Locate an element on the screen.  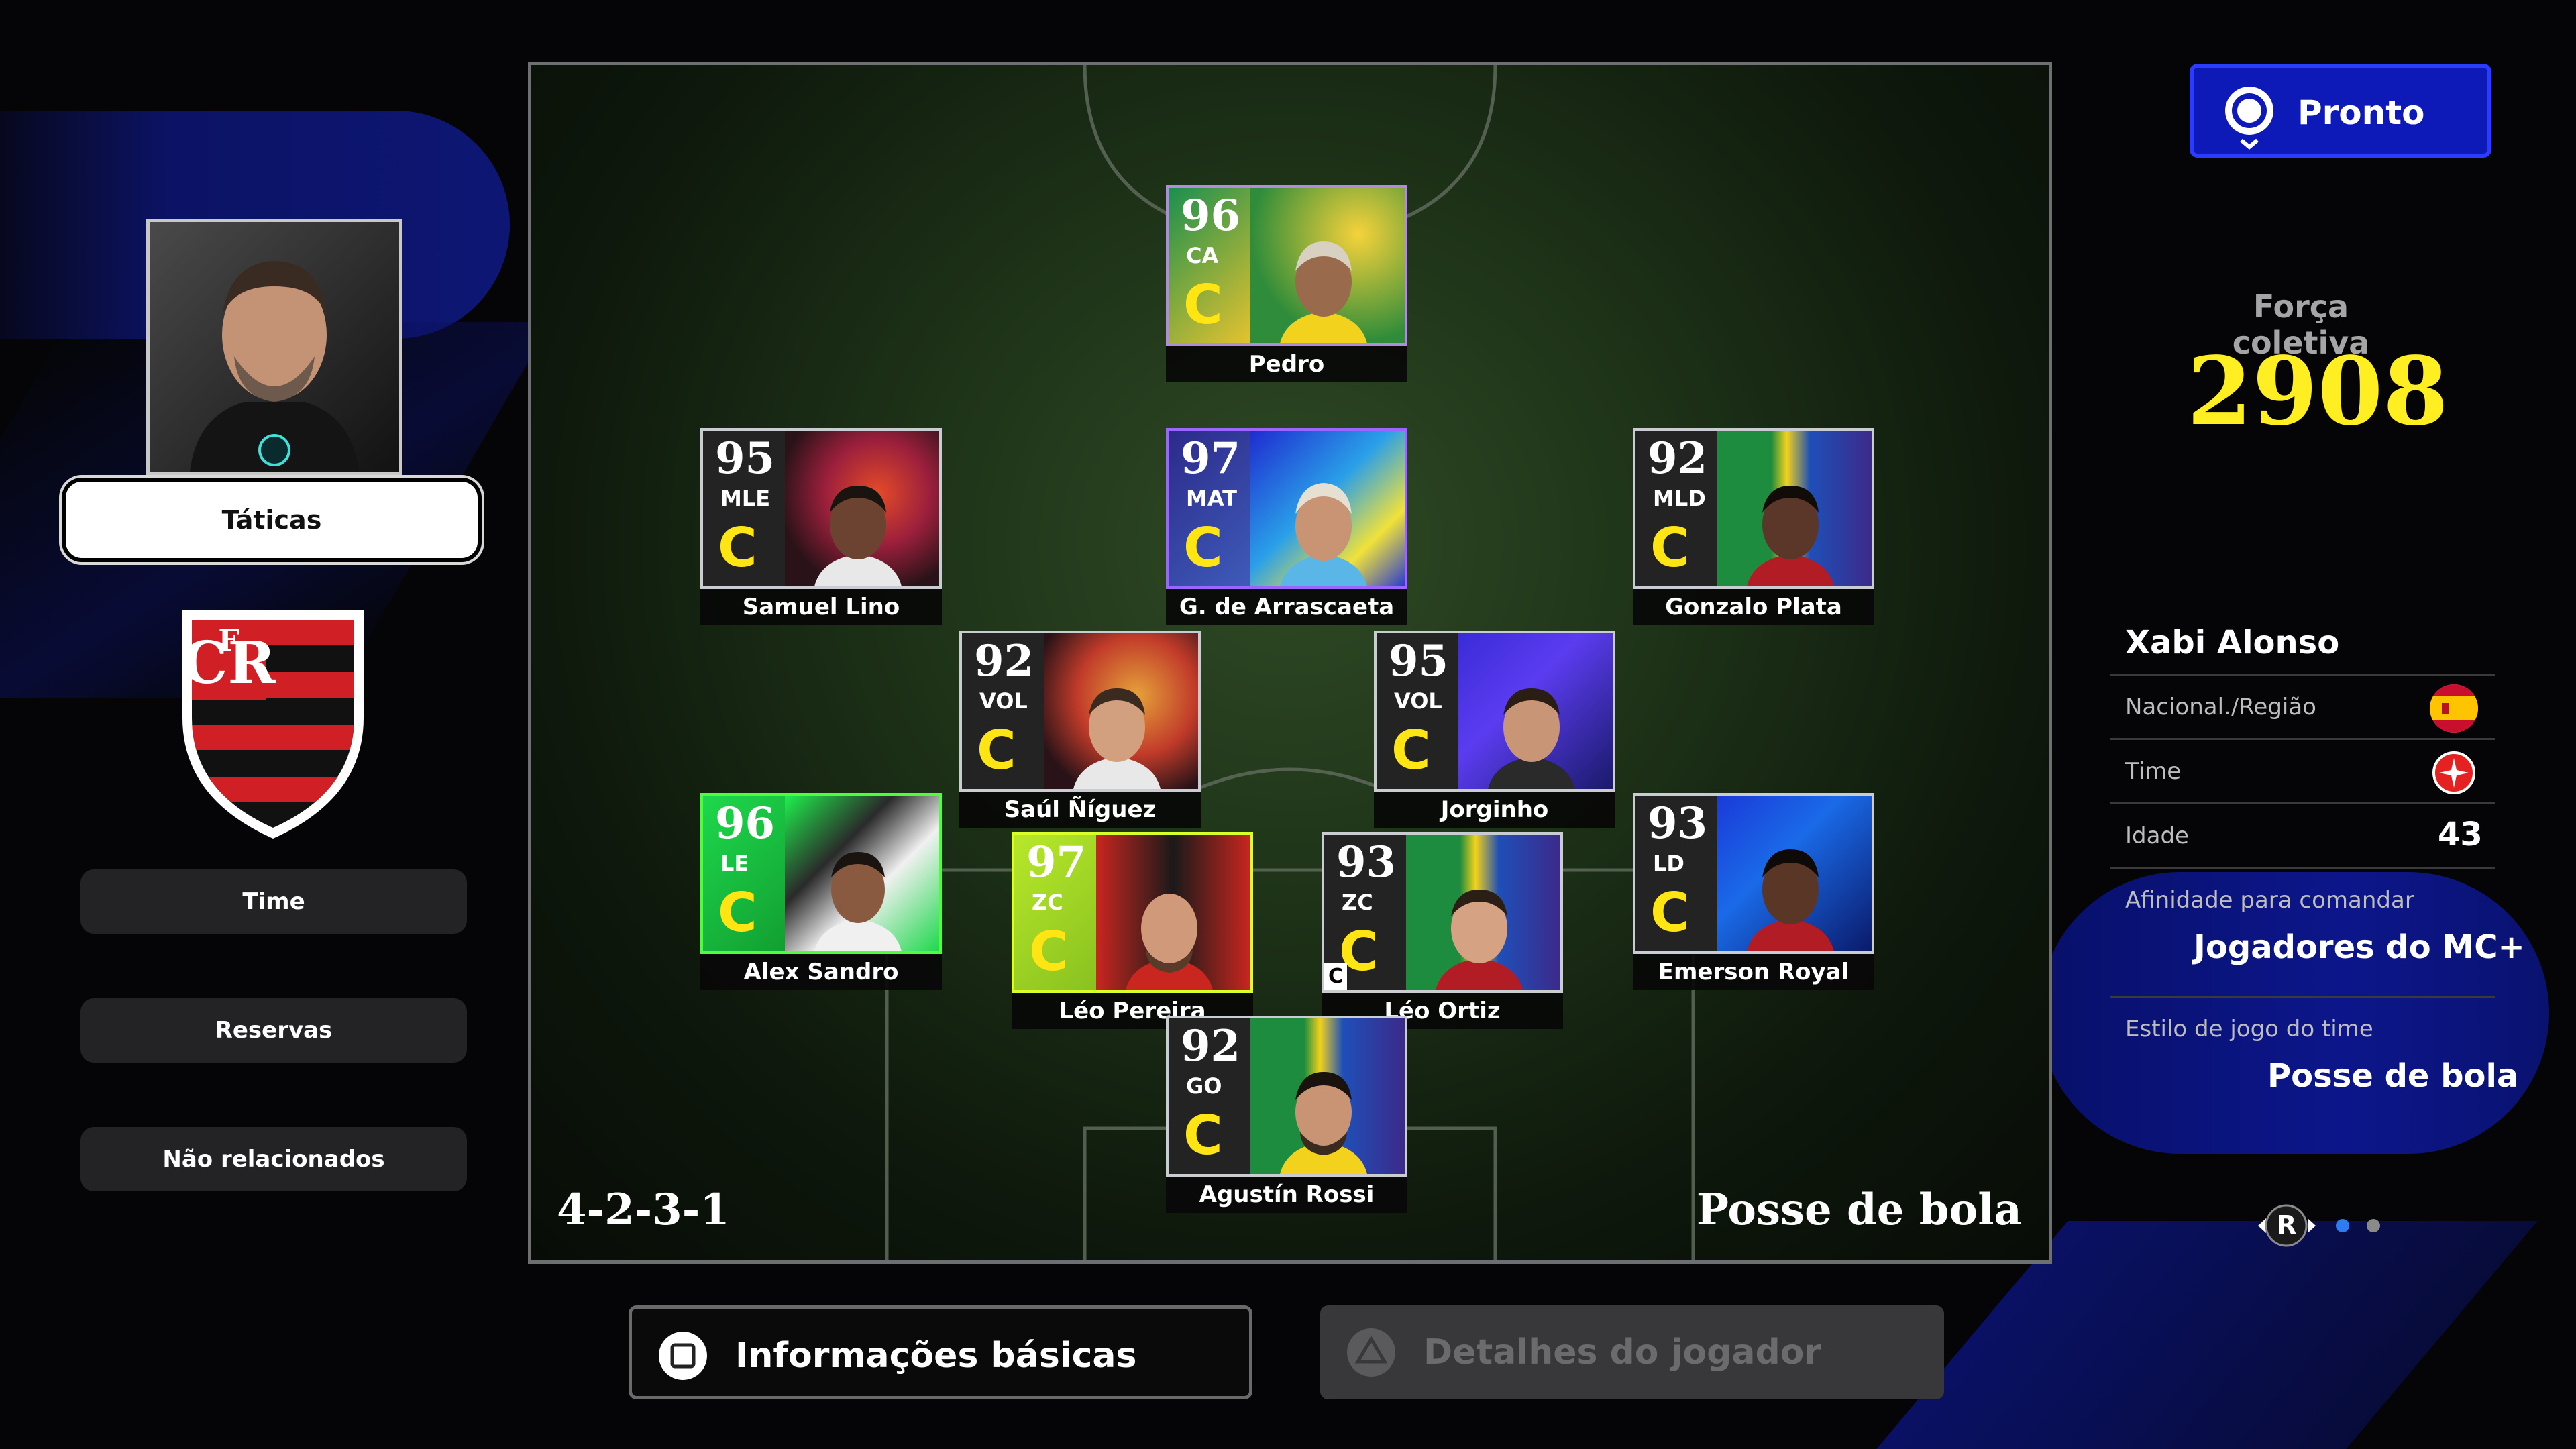
player-name: Alex Sandro is located at coordinates (821, 972).